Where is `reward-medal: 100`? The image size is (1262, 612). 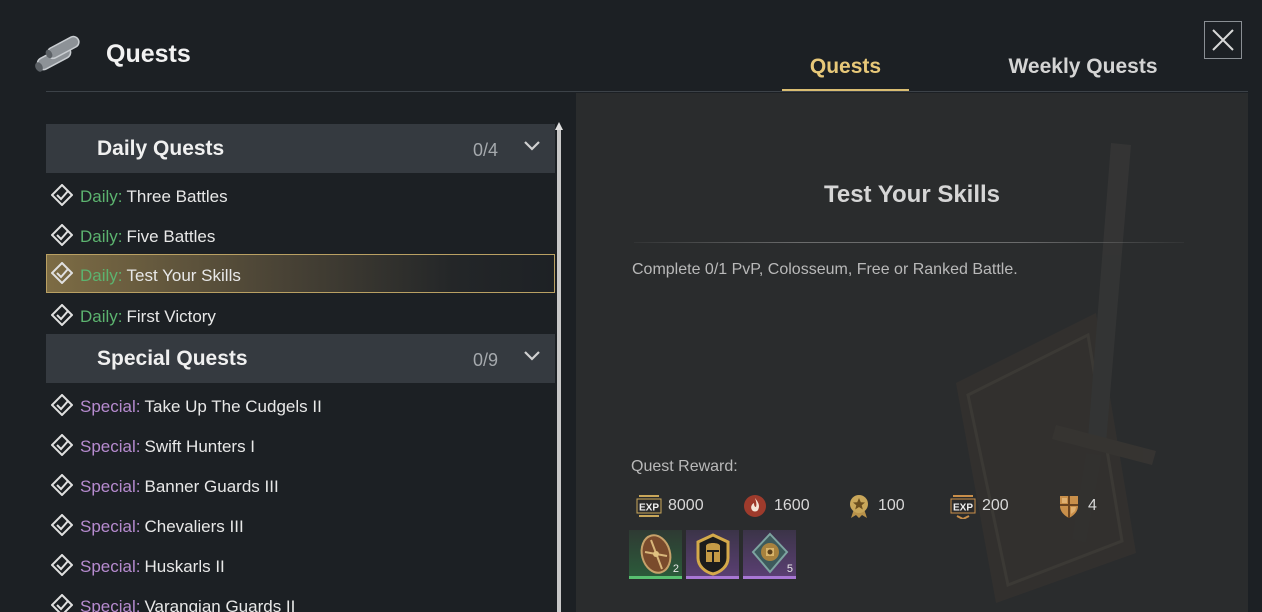 reward-medal: 100 is located at coordinates (875, 506).